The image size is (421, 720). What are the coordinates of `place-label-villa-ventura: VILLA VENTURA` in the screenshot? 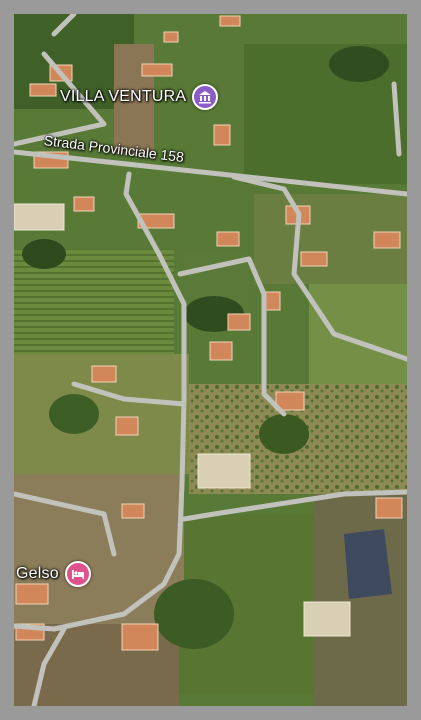 It's located at (123, 96).